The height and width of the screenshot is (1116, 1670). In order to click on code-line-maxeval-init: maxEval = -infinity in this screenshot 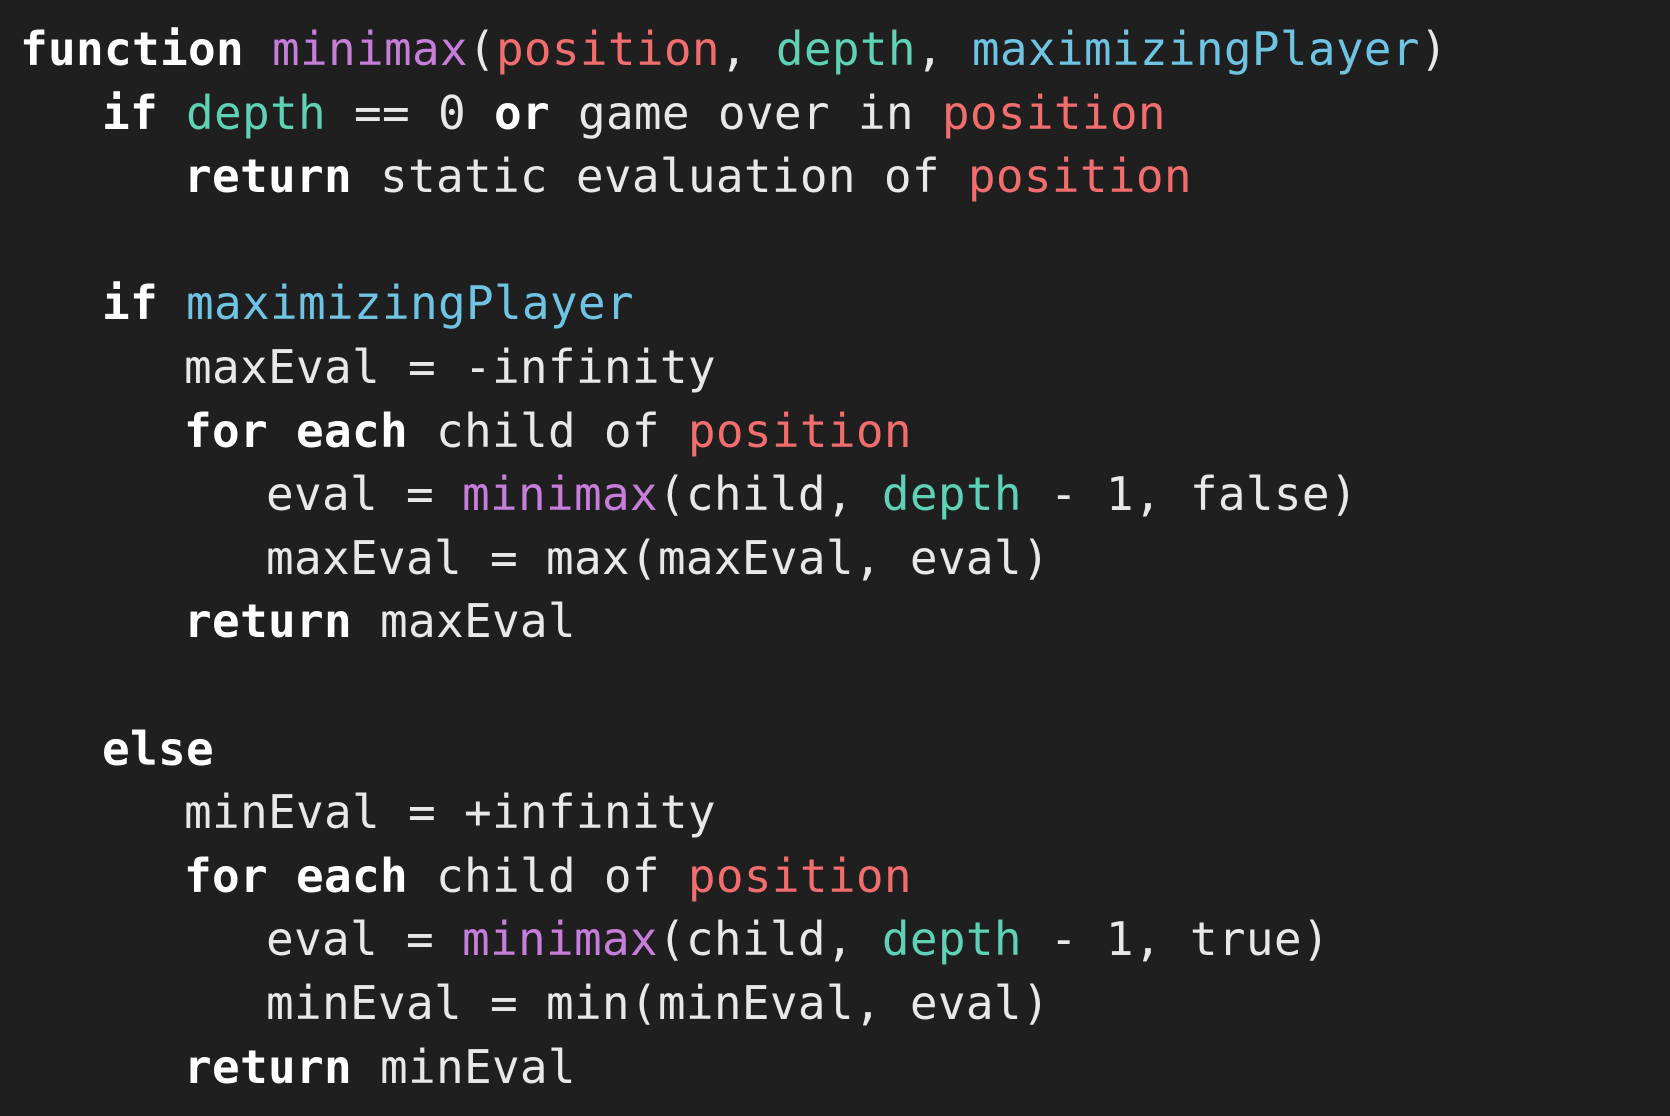, I will do `click(845, 368)`.